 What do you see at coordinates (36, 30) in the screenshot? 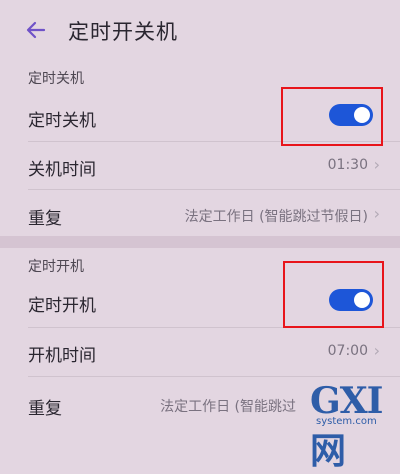
I see `back-arrow-icon` at bounding box center [36, 30].